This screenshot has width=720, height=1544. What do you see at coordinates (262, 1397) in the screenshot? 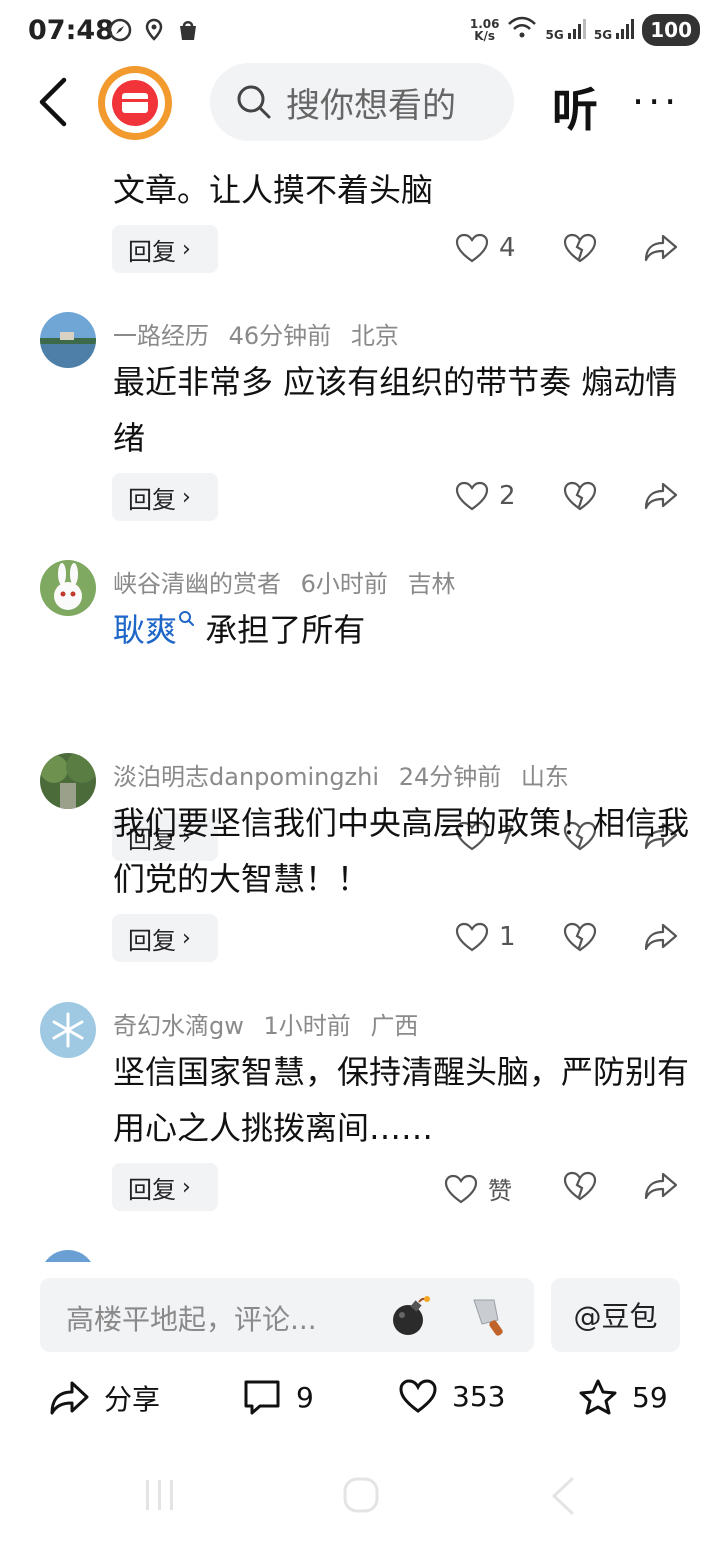
I see `comment-bubble-icon` at bounding box center [262, 1397].